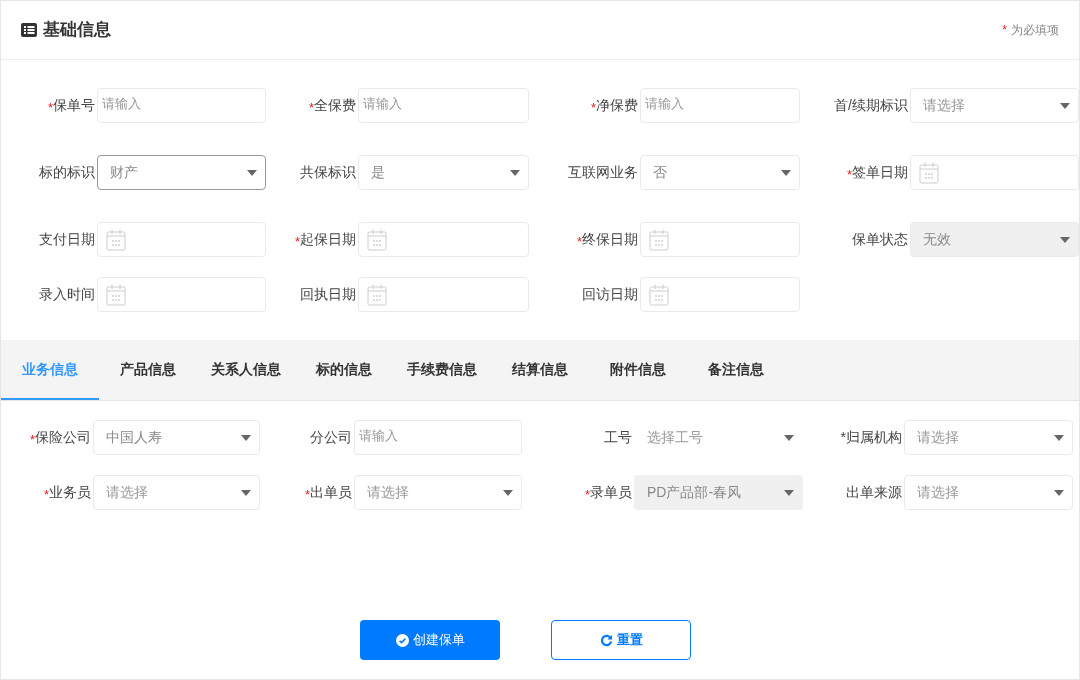  I want to click on check-circle-icon, so click(402, 640).